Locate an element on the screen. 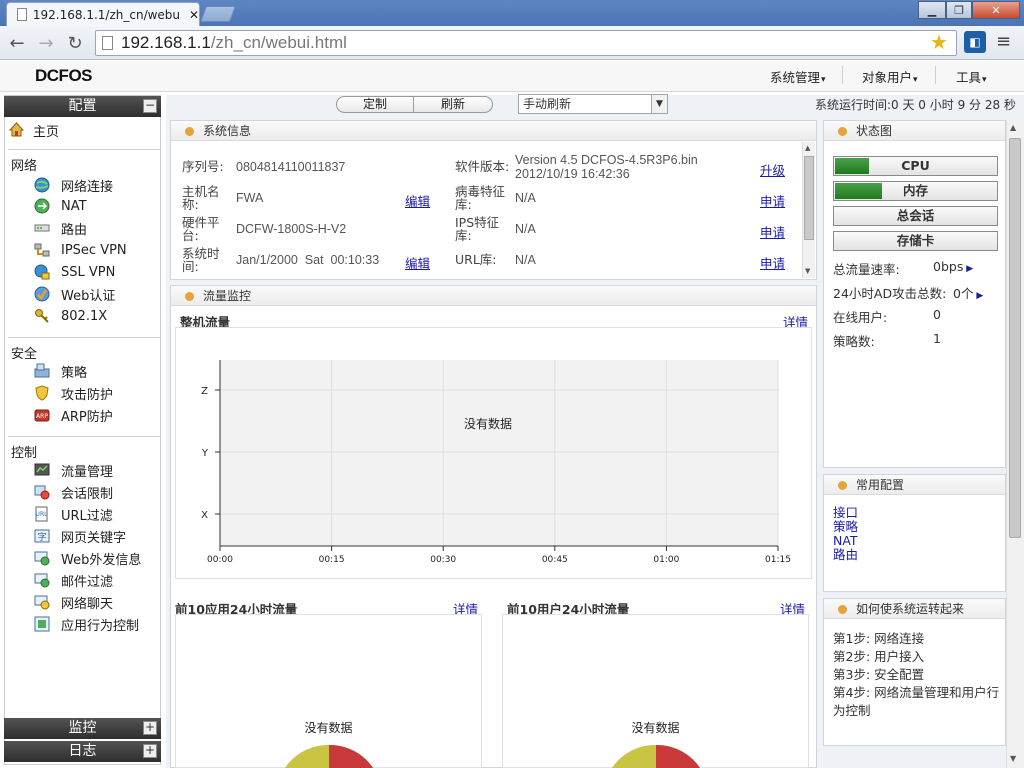  x-tick-label: 00:30 is located at coordinates (443, 560).